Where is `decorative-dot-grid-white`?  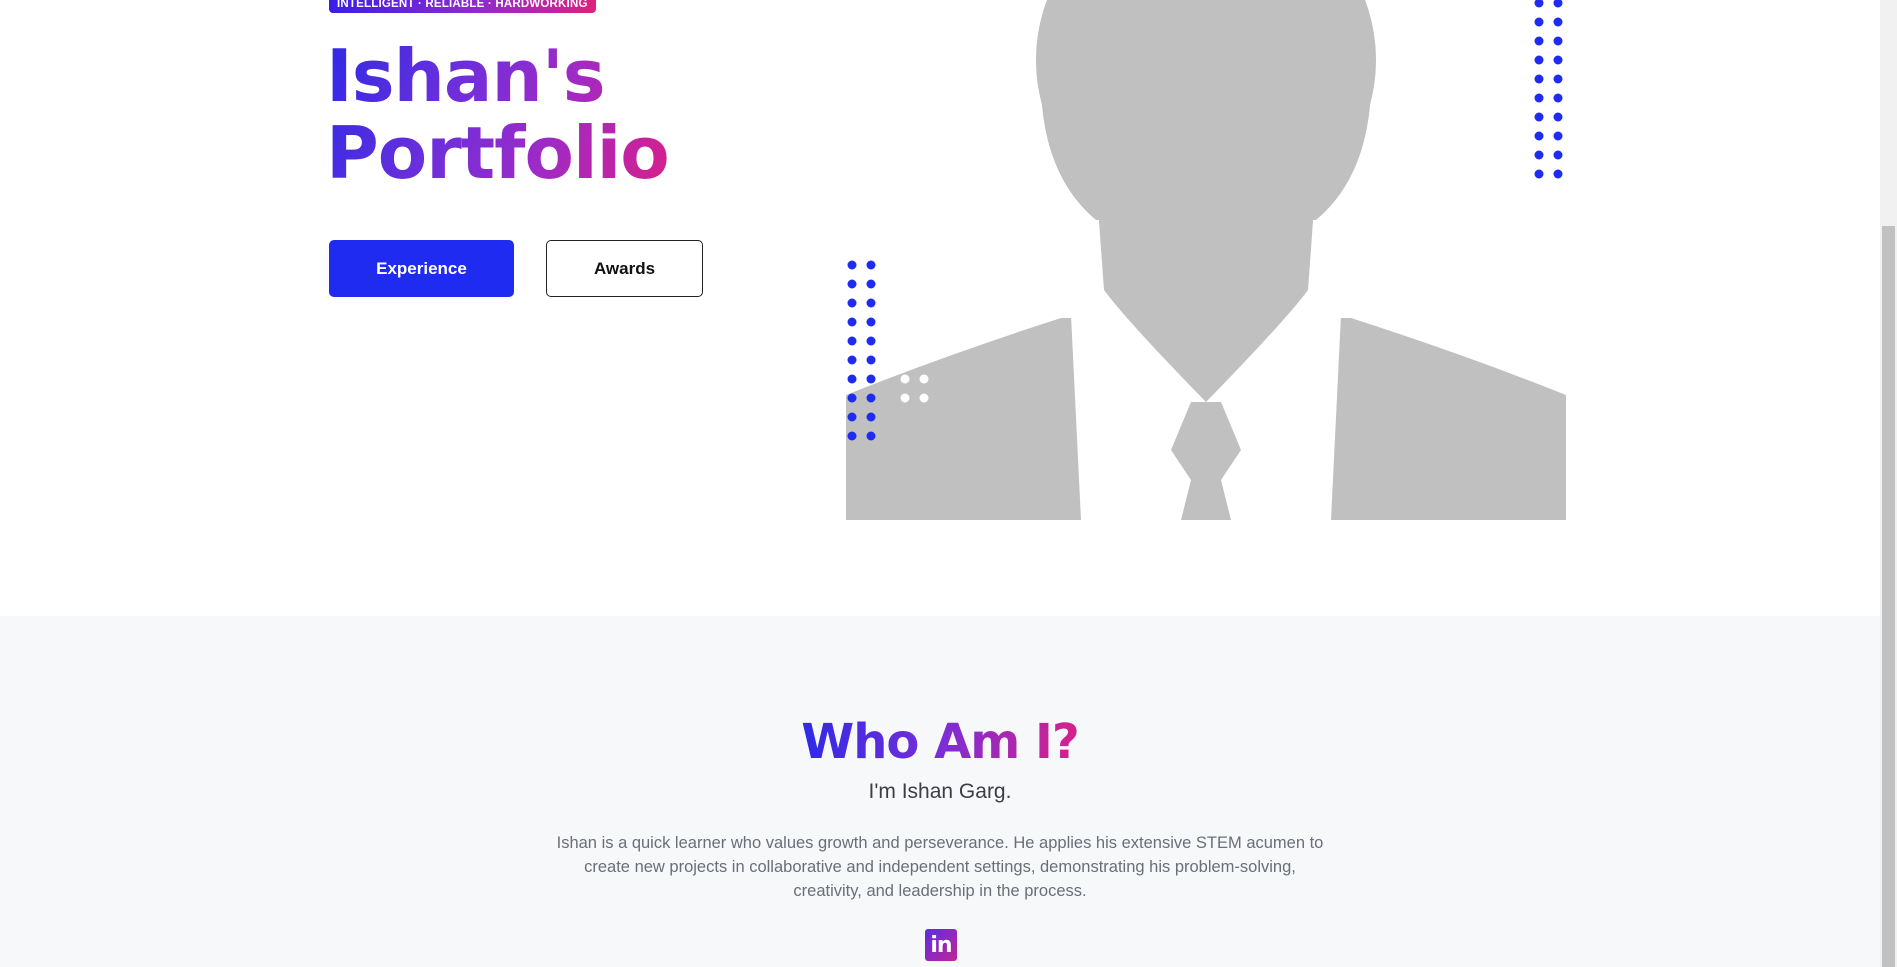 decorative-dot-grid-white is located at coordinates (914, 388).